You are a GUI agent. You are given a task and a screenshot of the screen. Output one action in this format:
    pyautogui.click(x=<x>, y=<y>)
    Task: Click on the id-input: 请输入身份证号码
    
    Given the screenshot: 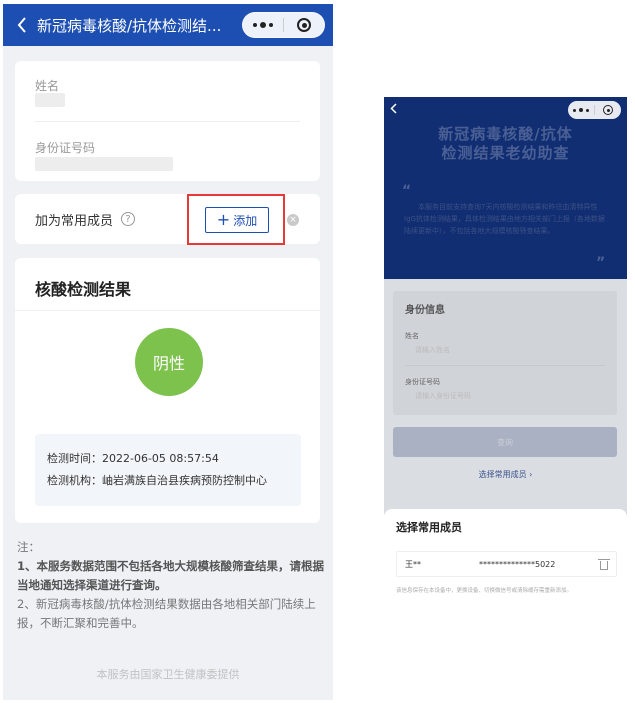 What is the action you would take?
    pyautogui.click(x=443, y=396)
    